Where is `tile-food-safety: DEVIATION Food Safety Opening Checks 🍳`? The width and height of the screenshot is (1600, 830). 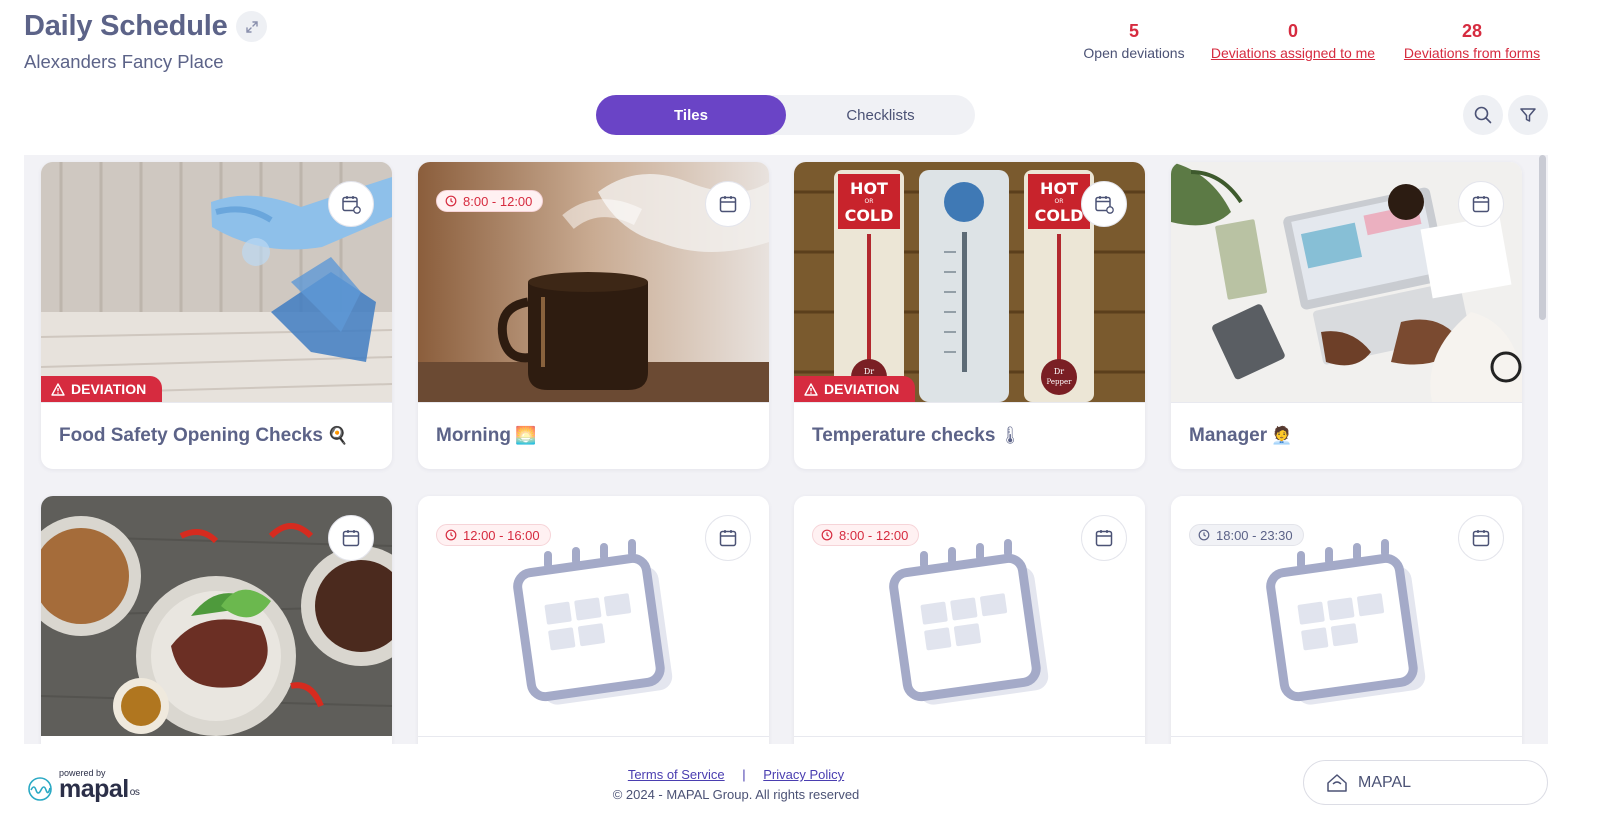 tile-food-safety: DEVIATION Food Safety Opening Checks 🍳 is located at coordinates (216, 315).